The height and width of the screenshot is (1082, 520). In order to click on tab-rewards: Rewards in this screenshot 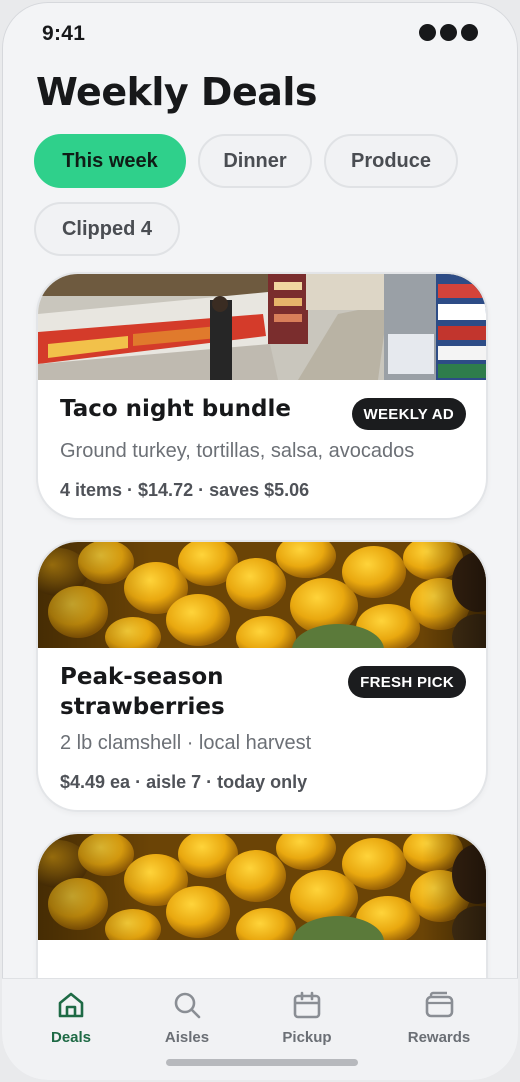, I will do `click(439, 1017)`.